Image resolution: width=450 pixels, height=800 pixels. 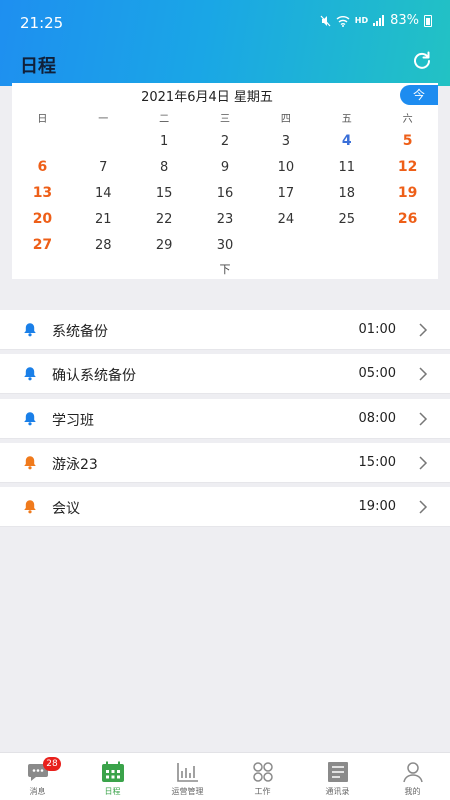 I want to click on calendar-day: 20, so click(x=42, y=219).